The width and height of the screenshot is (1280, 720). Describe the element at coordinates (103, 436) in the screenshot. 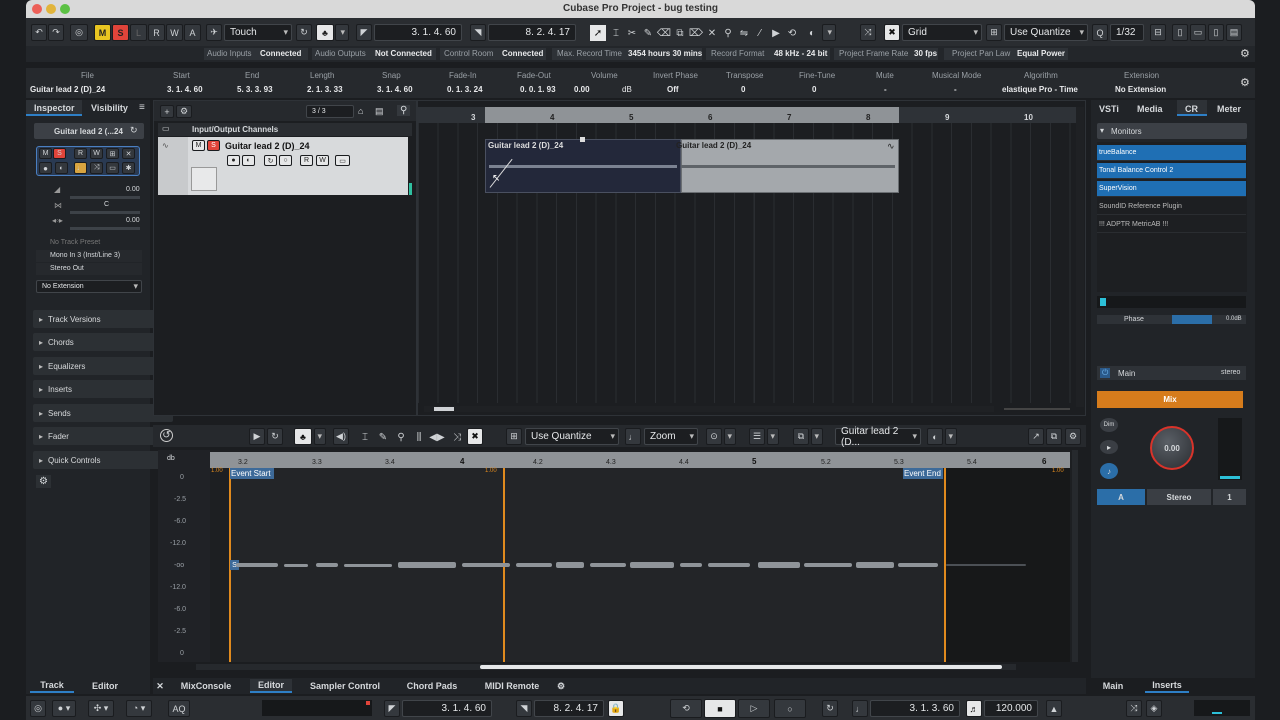

I see `section-fader: Fader▮` at that location.